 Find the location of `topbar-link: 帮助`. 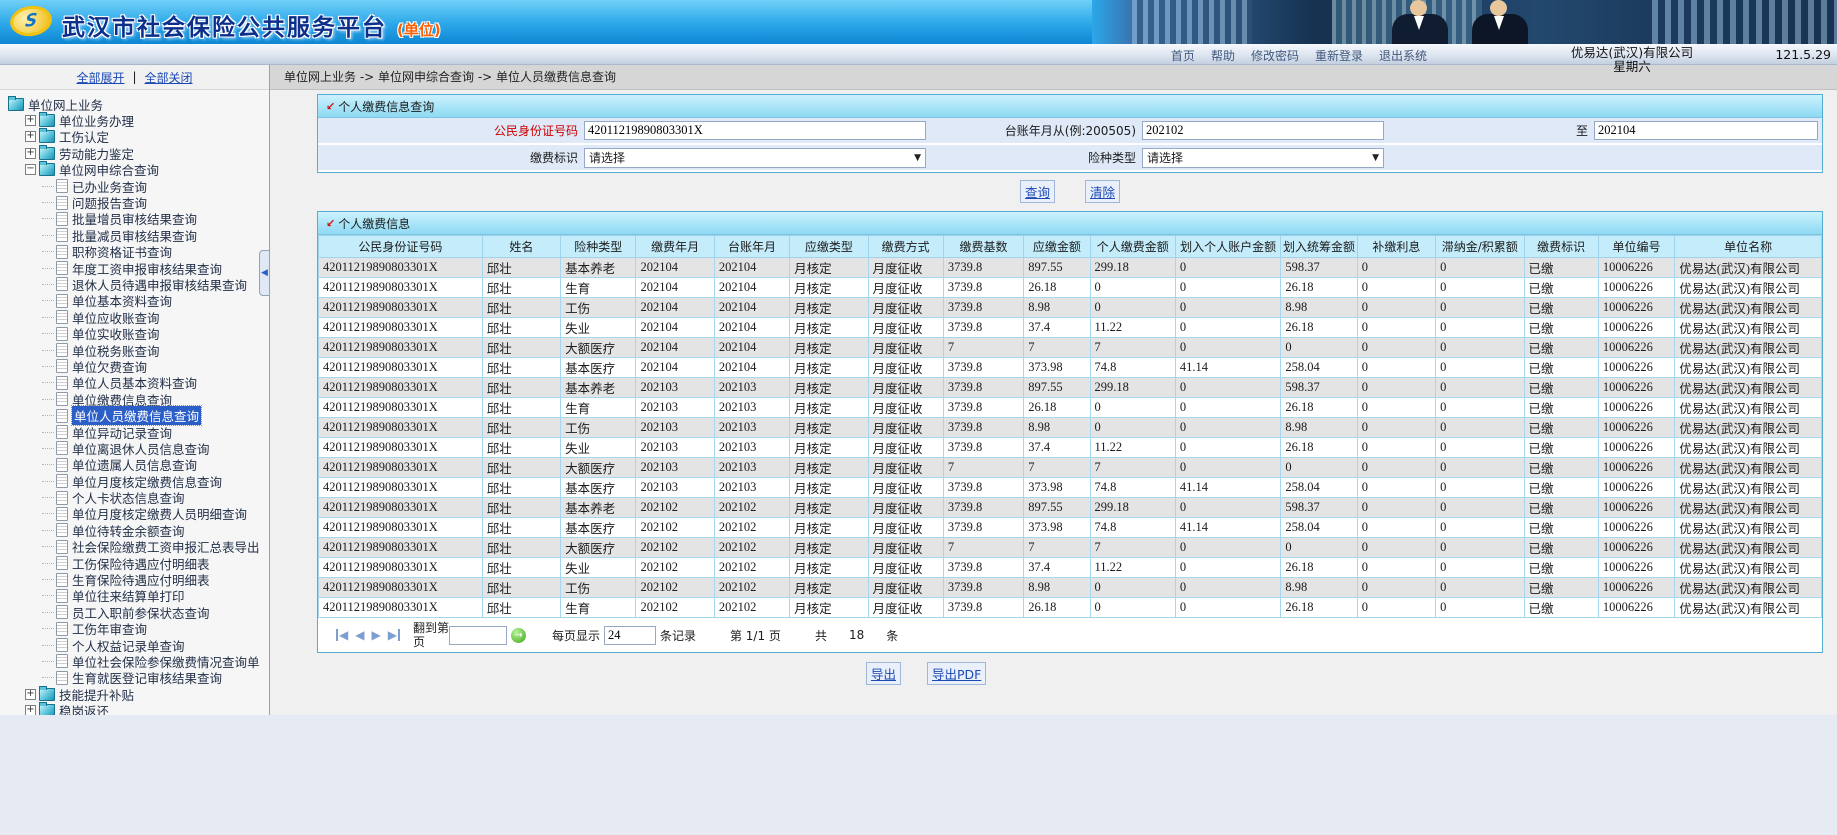

topbar-link: 帮助 is located at coordinates (1223, 55).